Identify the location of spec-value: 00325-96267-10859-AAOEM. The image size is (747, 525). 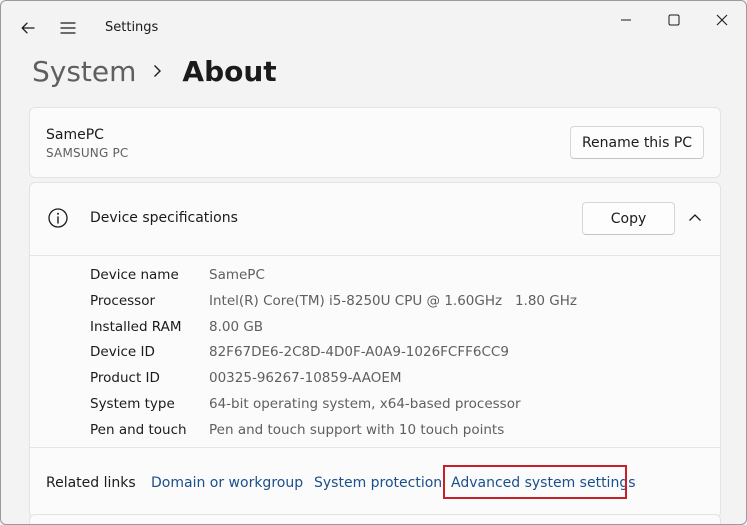
(305, 378).